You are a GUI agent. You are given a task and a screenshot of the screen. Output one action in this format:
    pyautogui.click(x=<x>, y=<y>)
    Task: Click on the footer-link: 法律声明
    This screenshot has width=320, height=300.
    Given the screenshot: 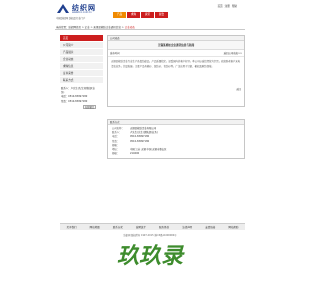 What is the action you would take?
    pyautogui.click(x=187, y=227)
    